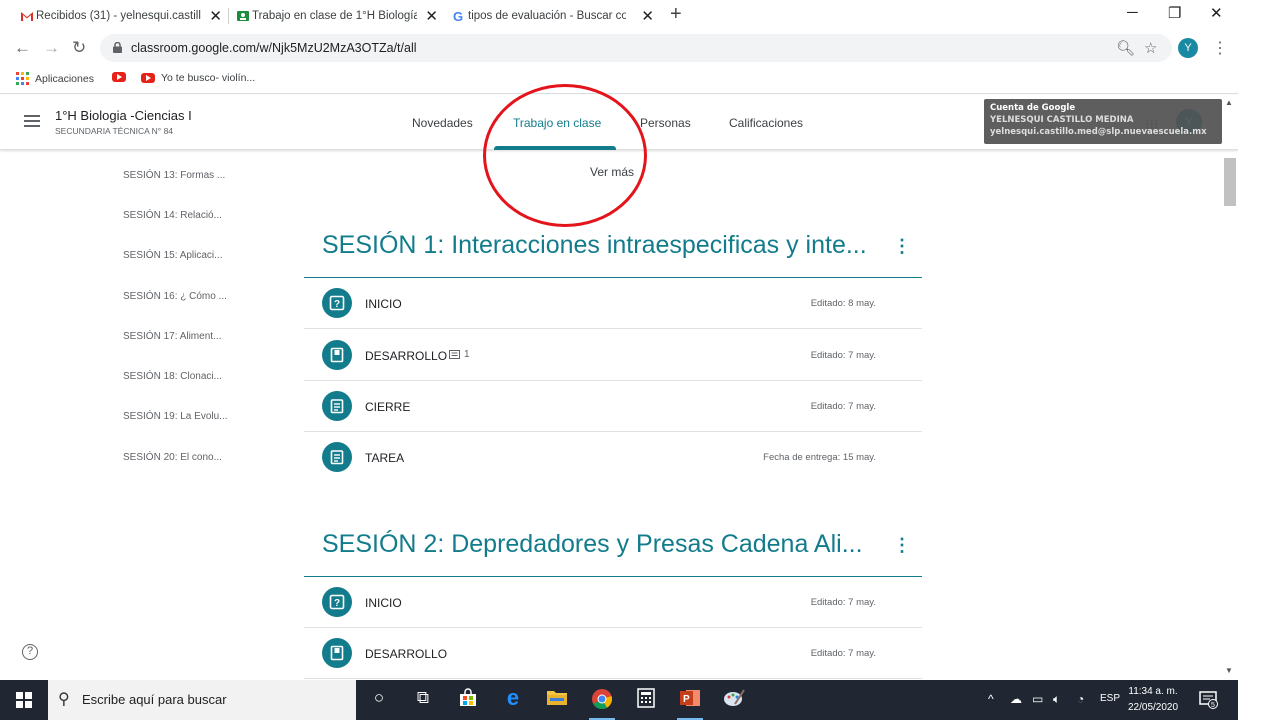 Image resolution: width=1280 pixels, height=720 pixels. Describe the element at coordinates (22, 78) in the screenshot. I see `apps-grid-icon` at that location.